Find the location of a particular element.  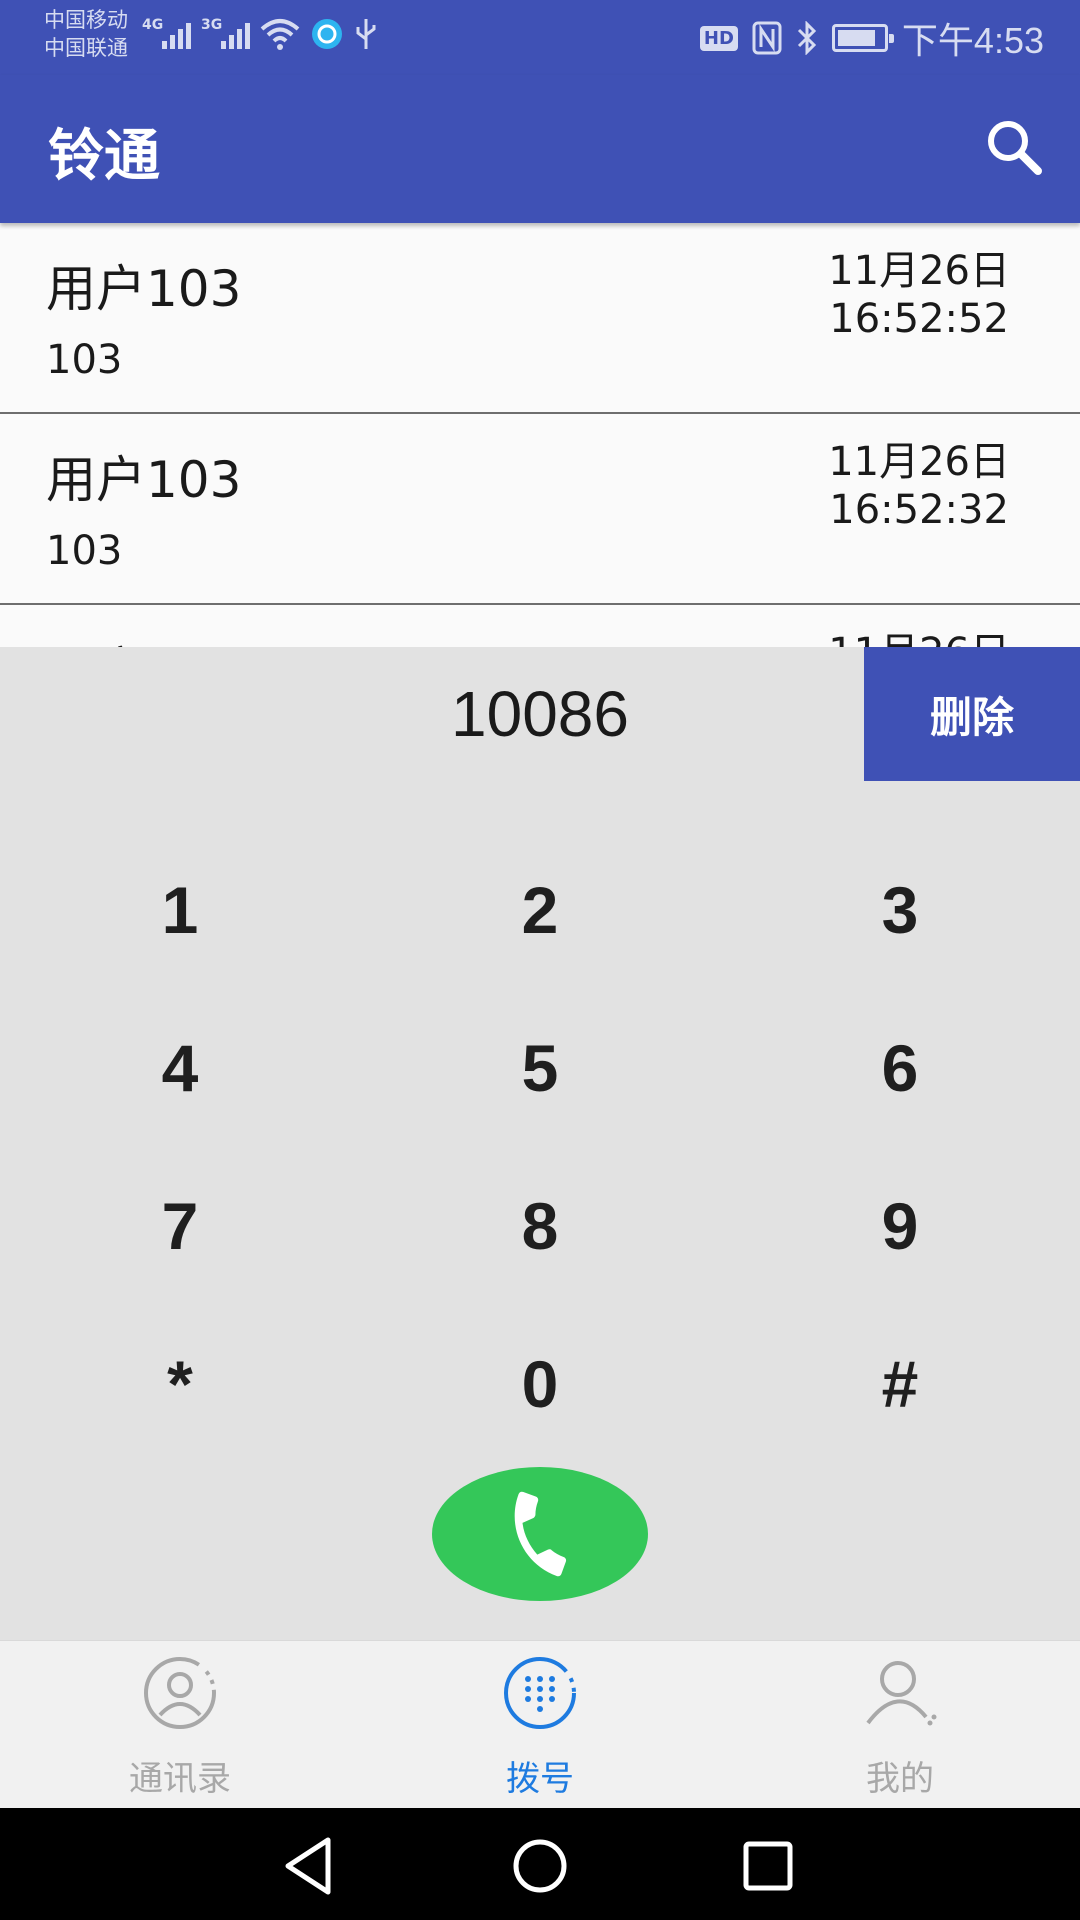

tab-profile: 我的 is located at coordinates (900, 1725).